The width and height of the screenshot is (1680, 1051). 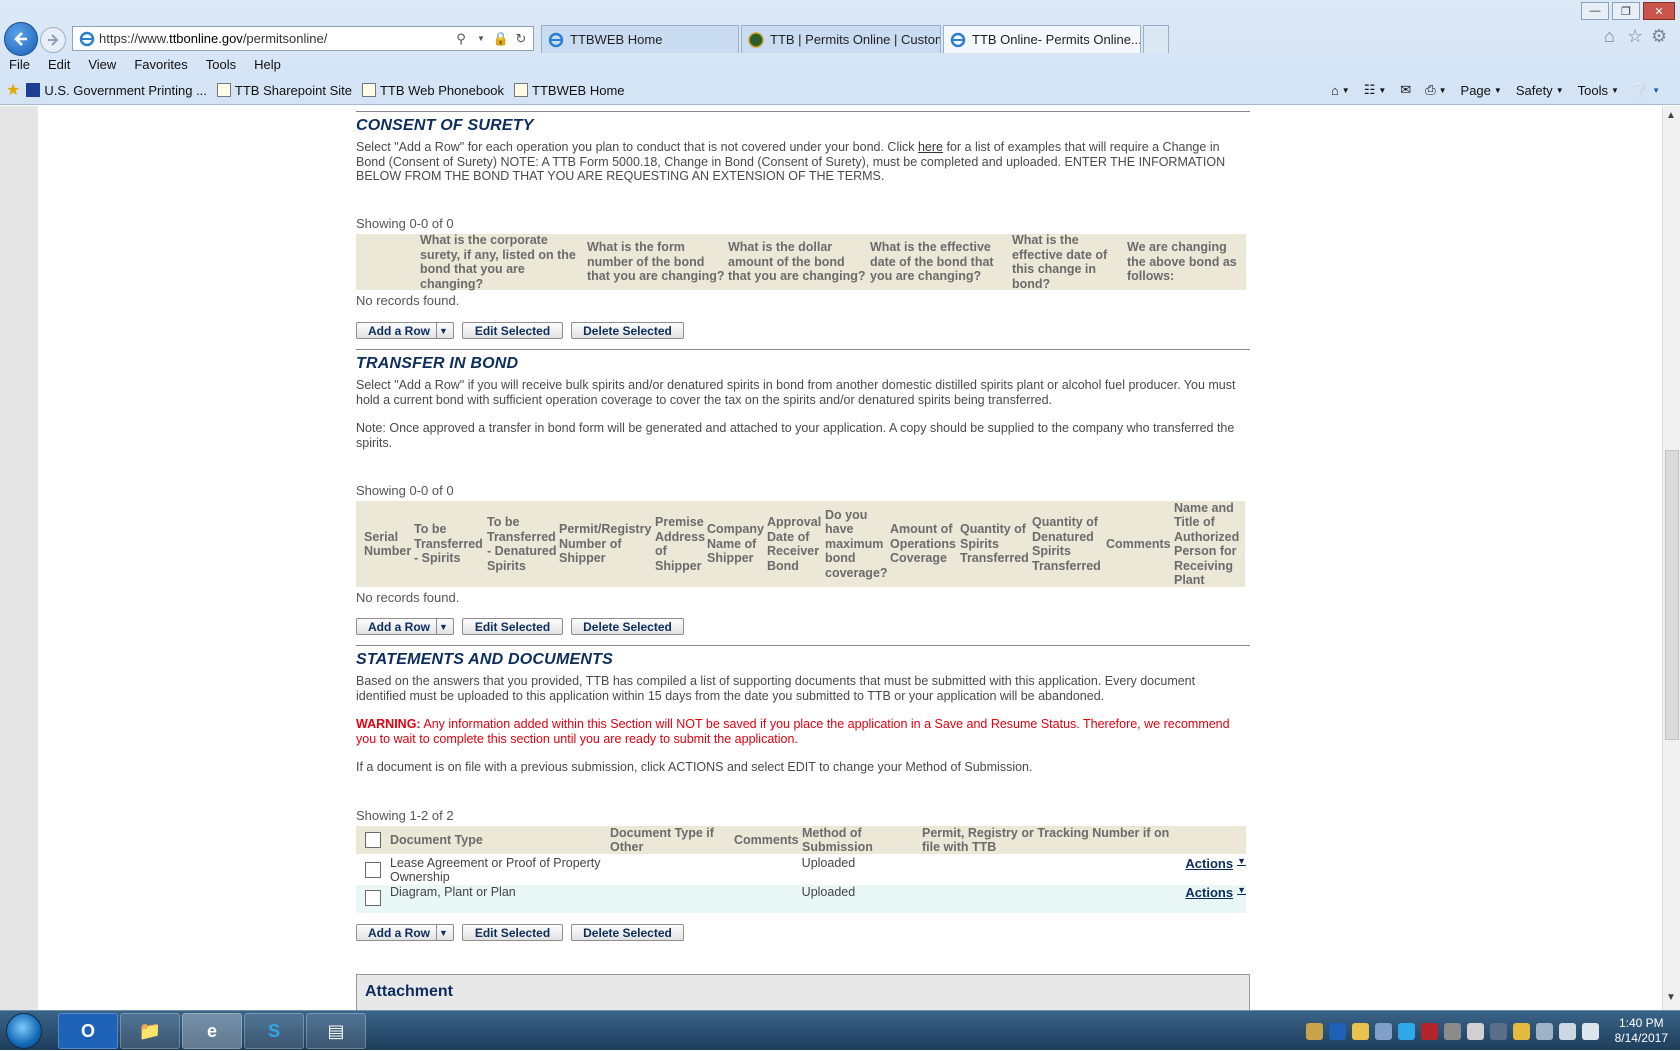 What do you see at coordinates (672, 840) in the screenshot?
I see `col-document-type-other: Document Type if Other` at bounding box center [672, 840].